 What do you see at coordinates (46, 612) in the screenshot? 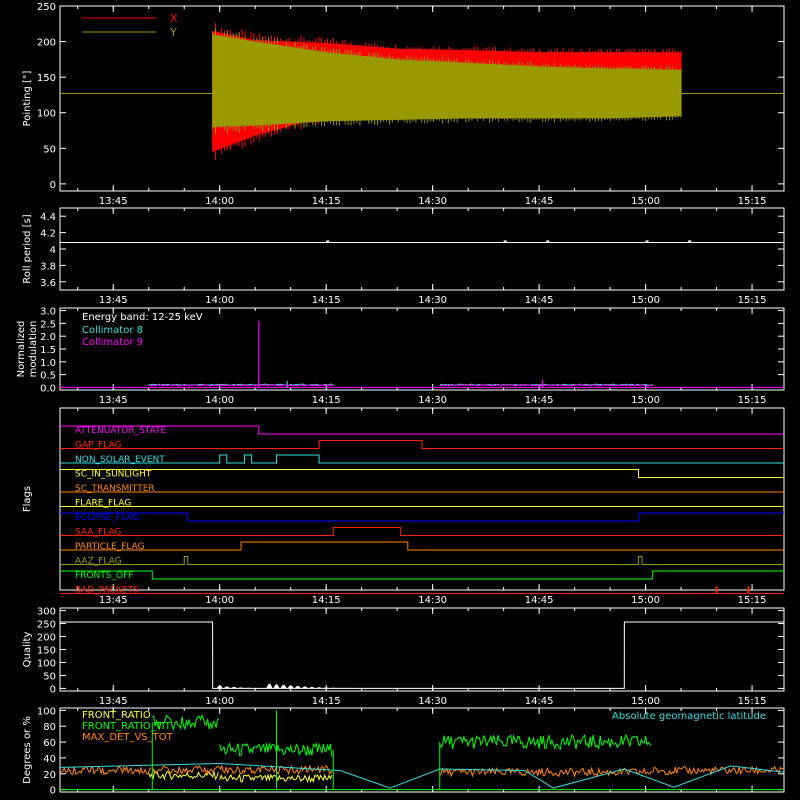
I see `y-tick-label: 300` at bounding box center [46, 612].